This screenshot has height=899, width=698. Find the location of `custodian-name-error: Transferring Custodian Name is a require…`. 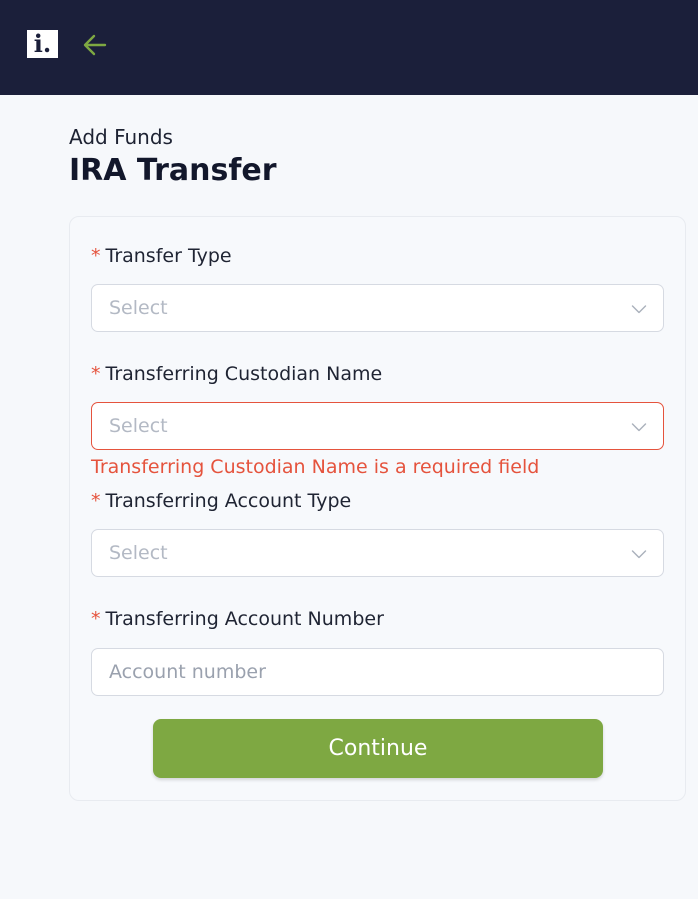

custodian-name-error: Transferring Custodian Name is a require… is located at coordinates (315, 467).